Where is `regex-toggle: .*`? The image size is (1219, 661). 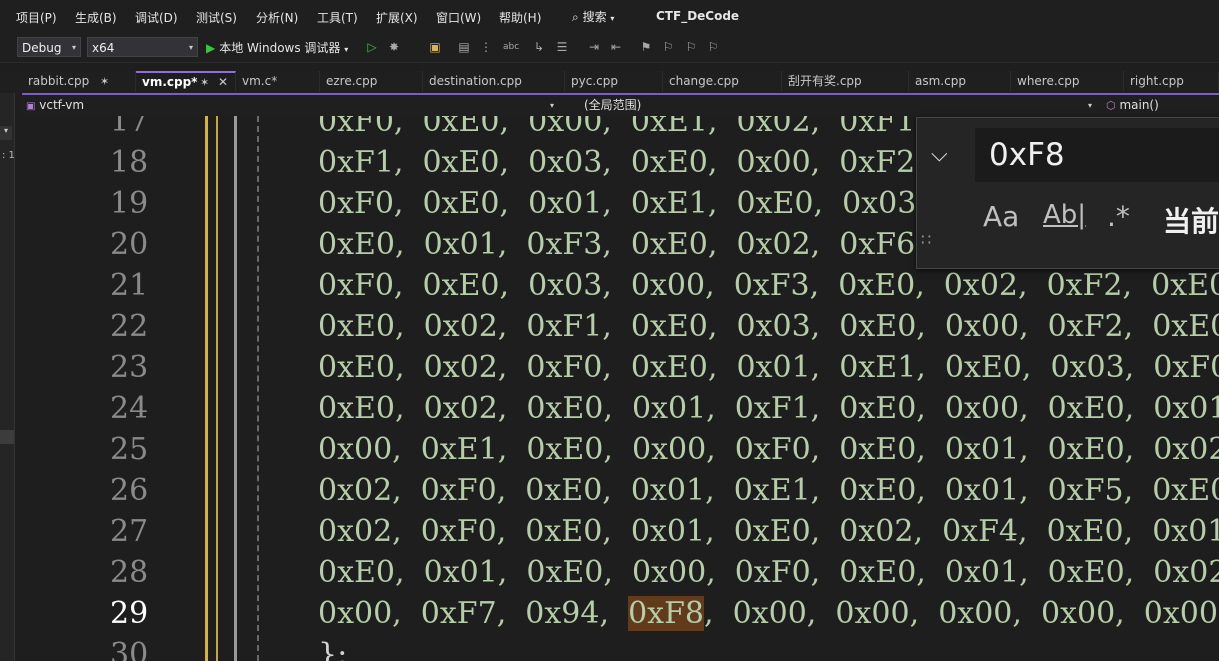 regex-toggle: .* is located at coordinates (1118, 216).